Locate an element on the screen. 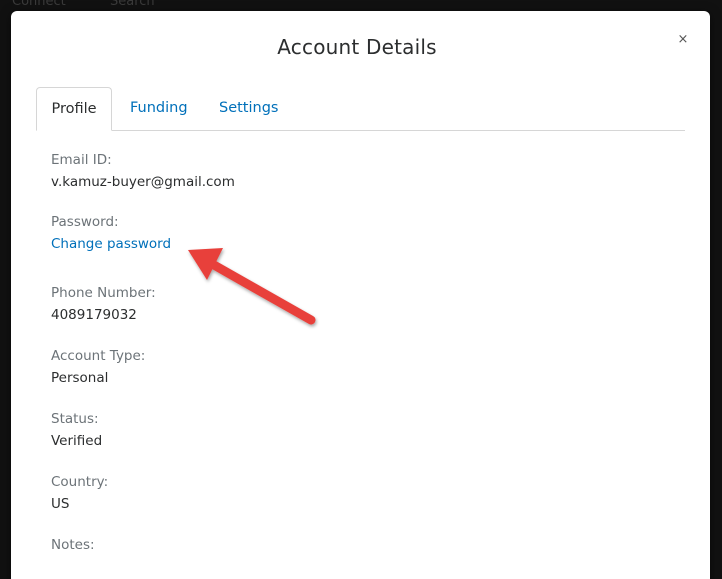  phone-value: 4089179032 is located at coordinates (94, 315).